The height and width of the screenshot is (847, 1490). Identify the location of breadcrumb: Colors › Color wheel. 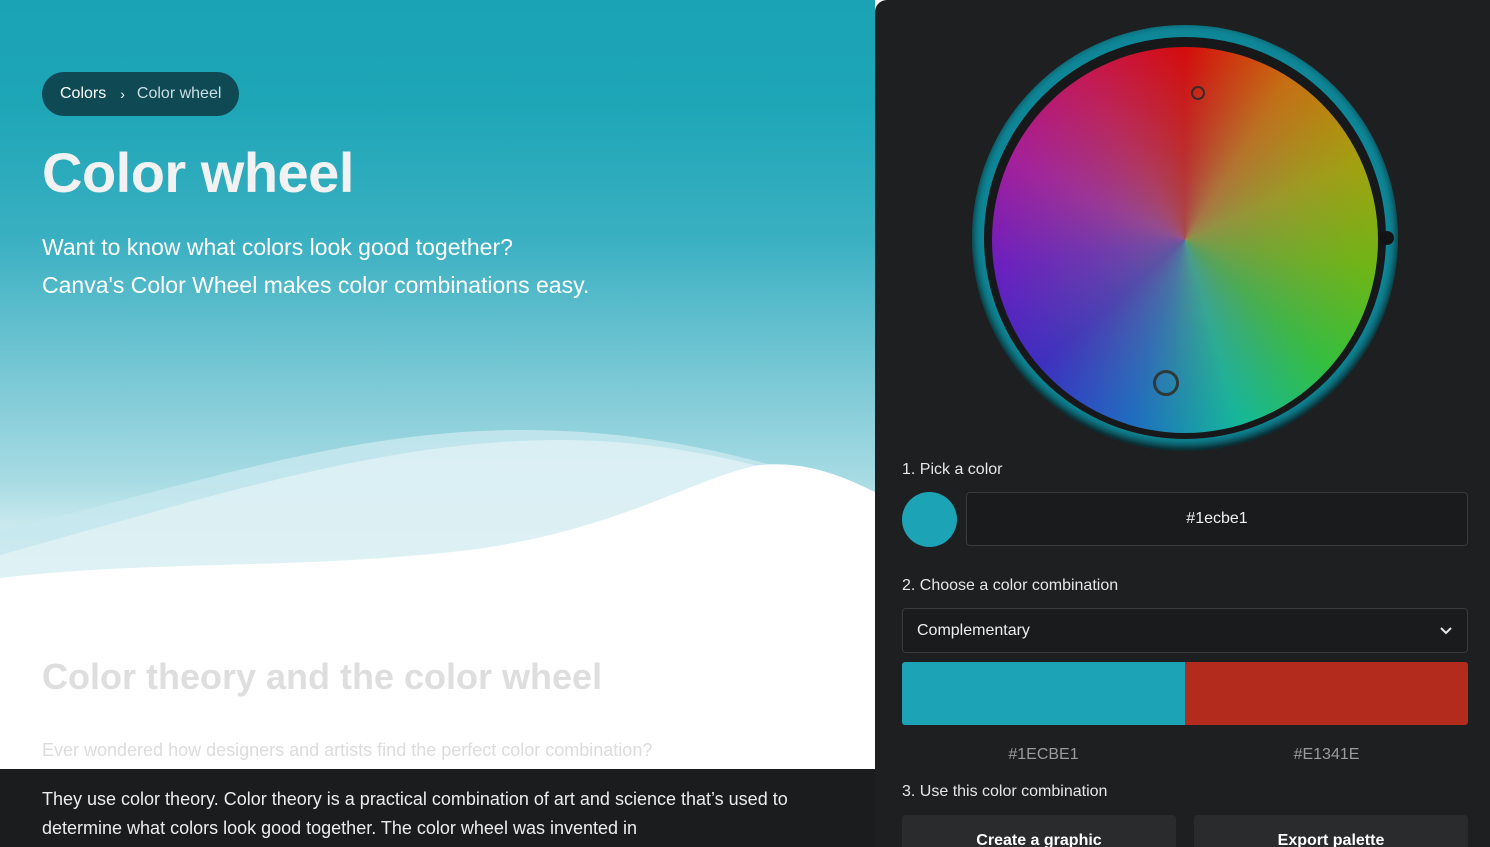
(141, 94).